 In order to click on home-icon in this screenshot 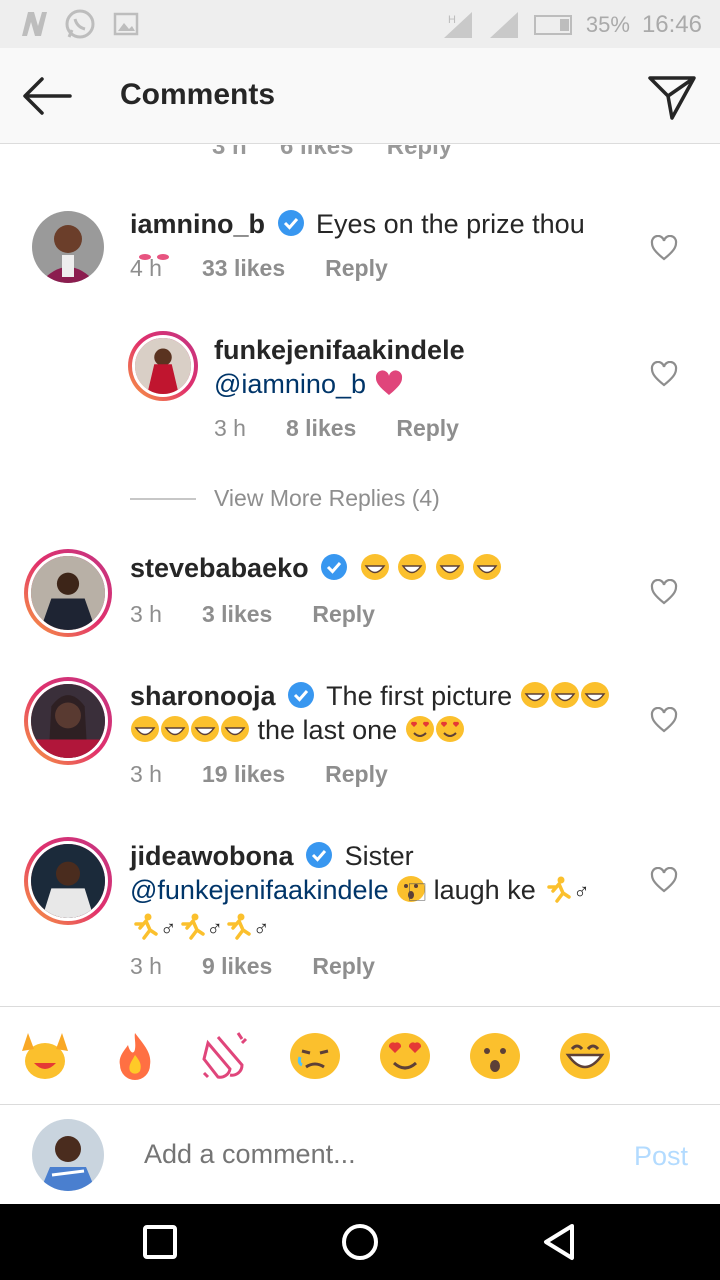, I will do `click(360, 1242)`.